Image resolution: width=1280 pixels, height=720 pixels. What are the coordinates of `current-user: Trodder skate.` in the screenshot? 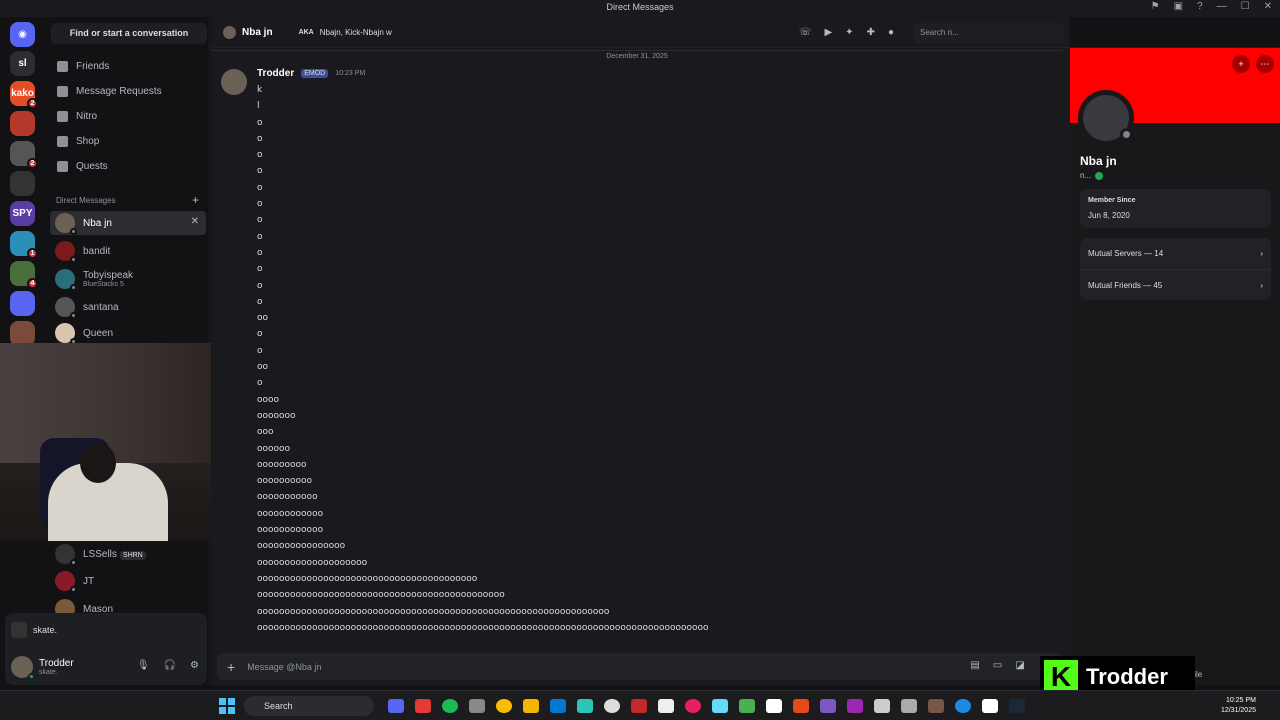 It's located at (42, 668).